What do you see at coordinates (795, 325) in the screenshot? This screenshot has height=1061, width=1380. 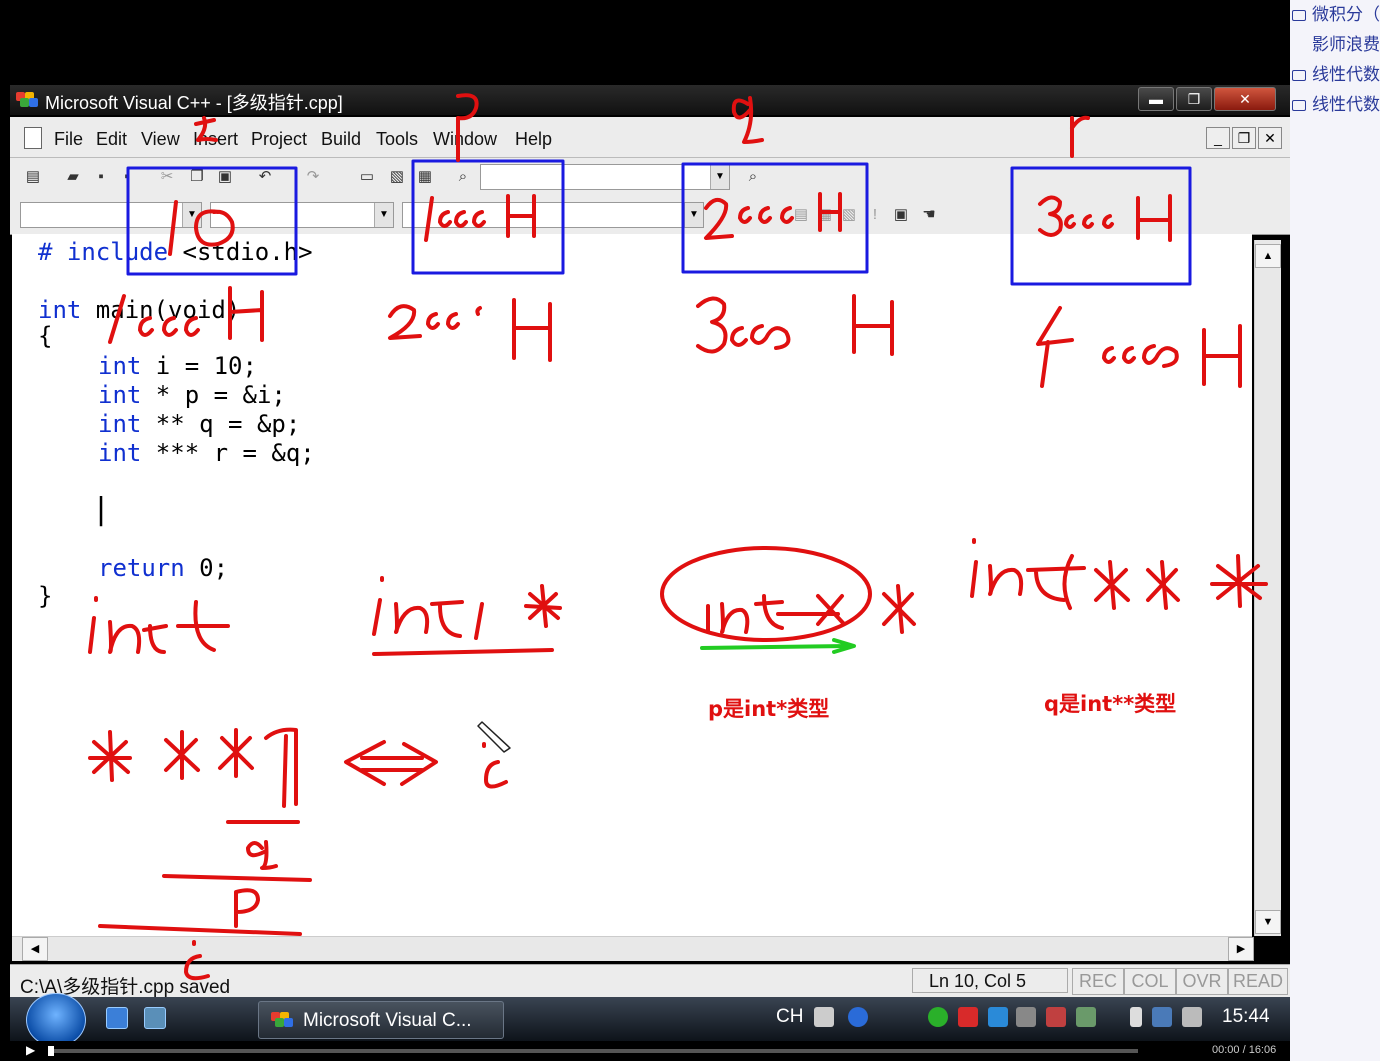 I see `address-3000H` at bounding box center [795, 325].